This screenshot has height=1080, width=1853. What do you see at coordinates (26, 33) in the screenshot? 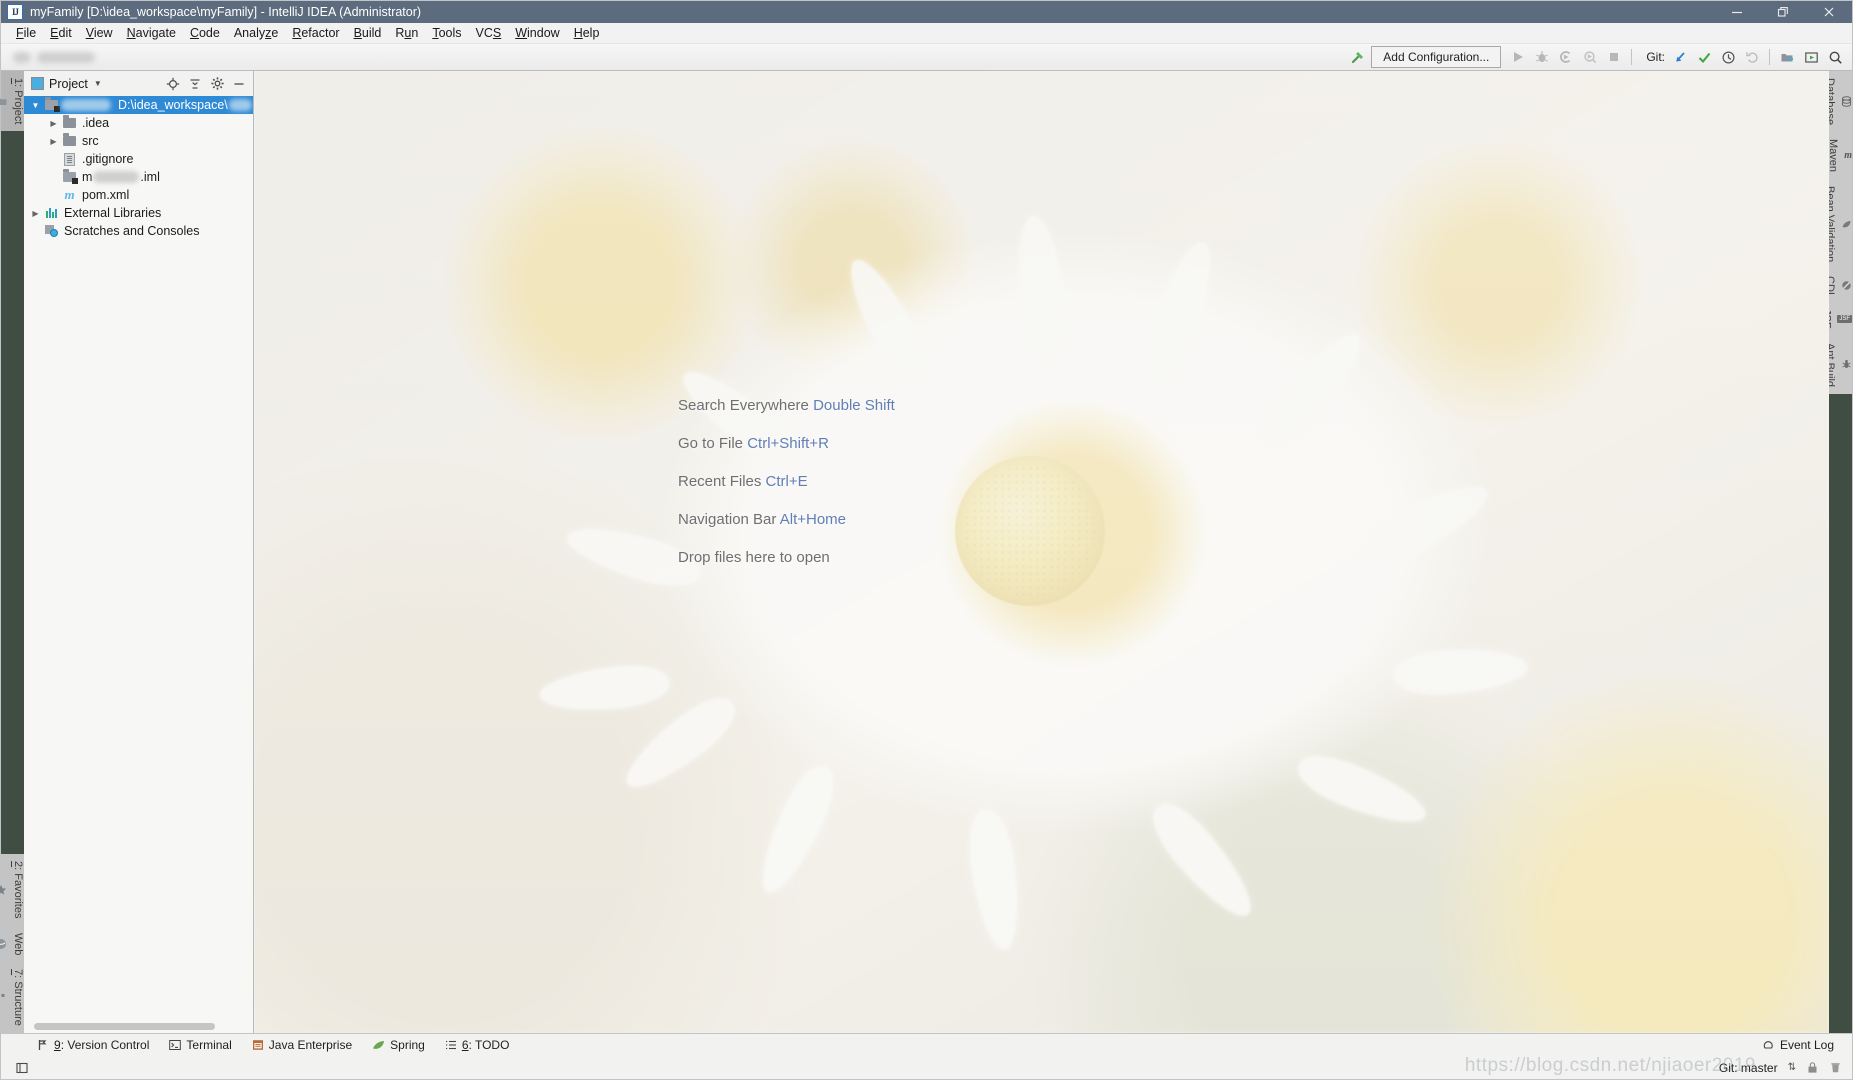
I see `menu-file: File` at bounding box center [26, 33].